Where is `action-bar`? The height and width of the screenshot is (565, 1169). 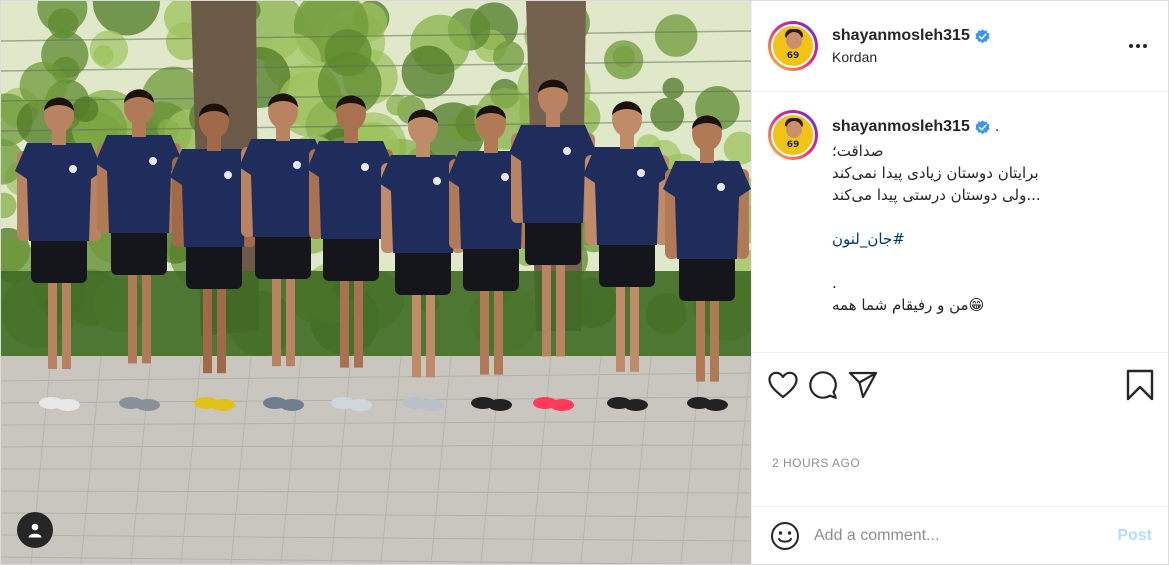
action-bar is located at coordinates (960, 384).